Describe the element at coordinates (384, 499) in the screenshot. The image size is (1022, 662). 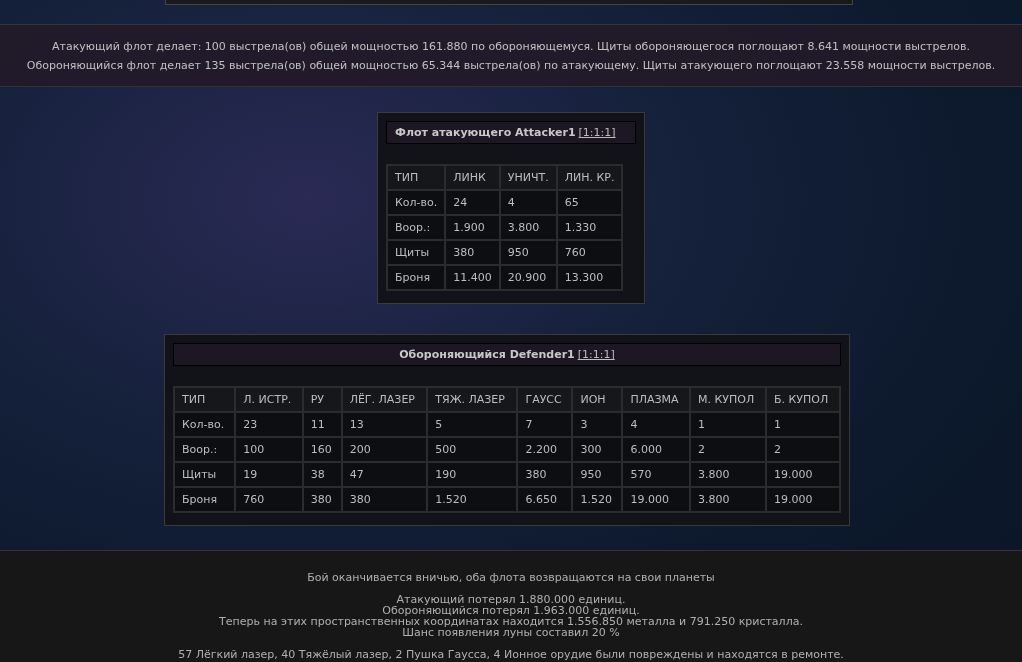
I see `table-cell: 380` at that location.